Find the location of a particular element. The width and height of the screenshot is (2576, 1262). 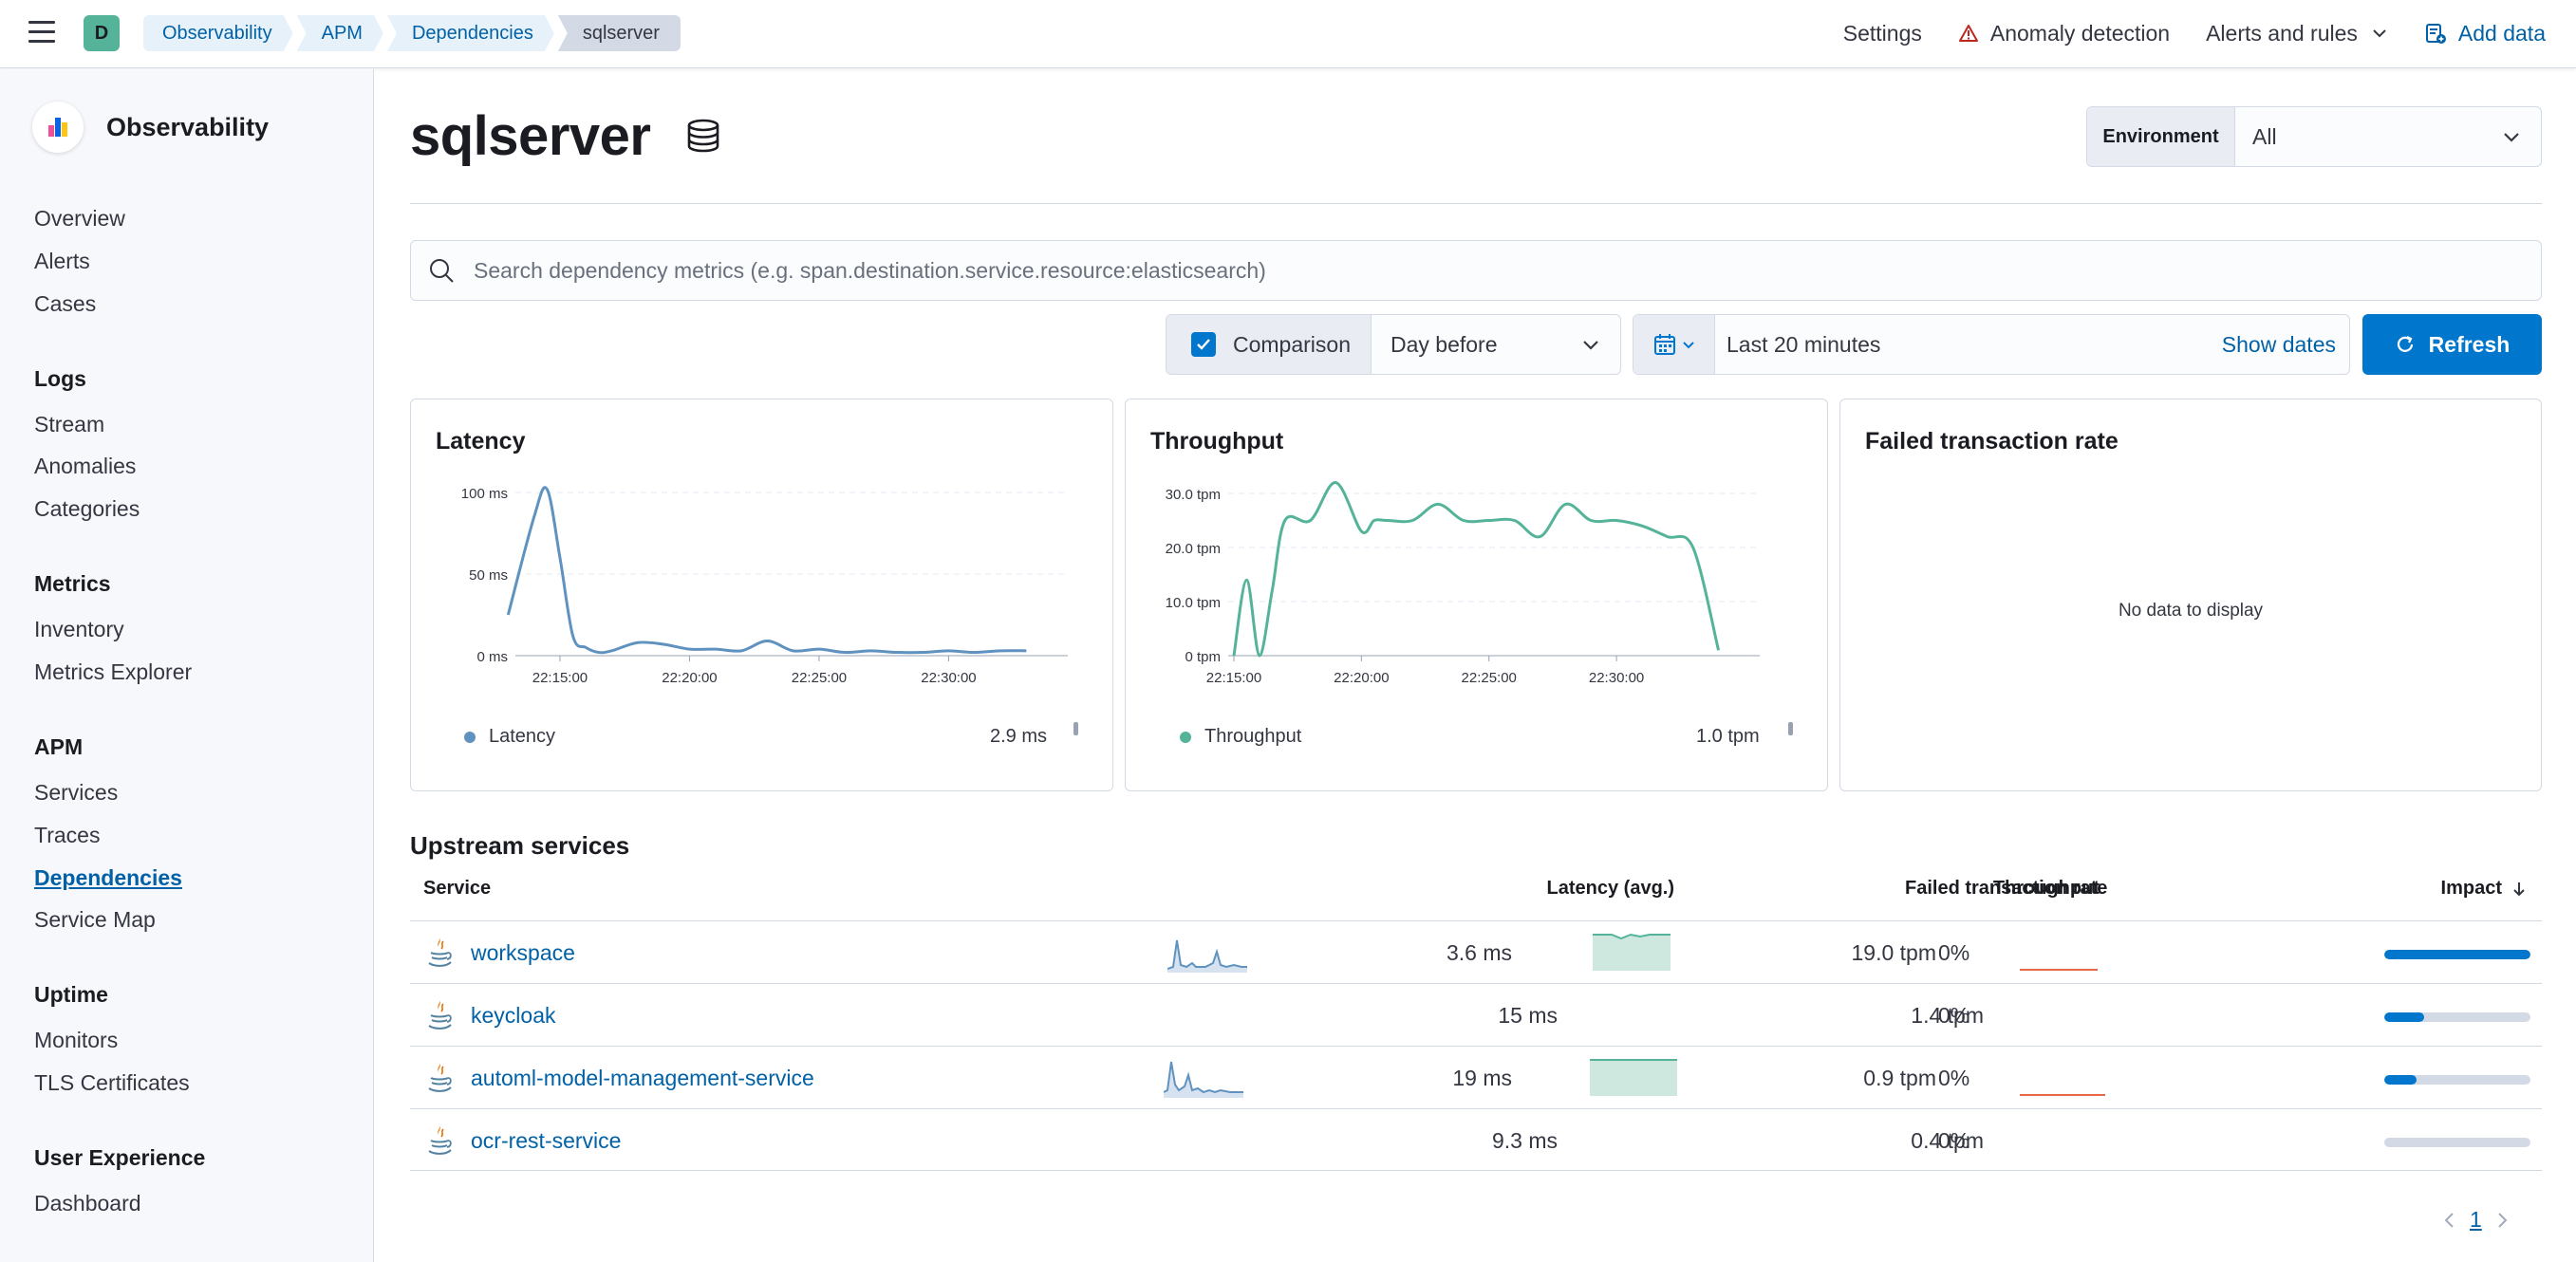

service-link: automl-model-management-service is located at coordinates (663, 1078).